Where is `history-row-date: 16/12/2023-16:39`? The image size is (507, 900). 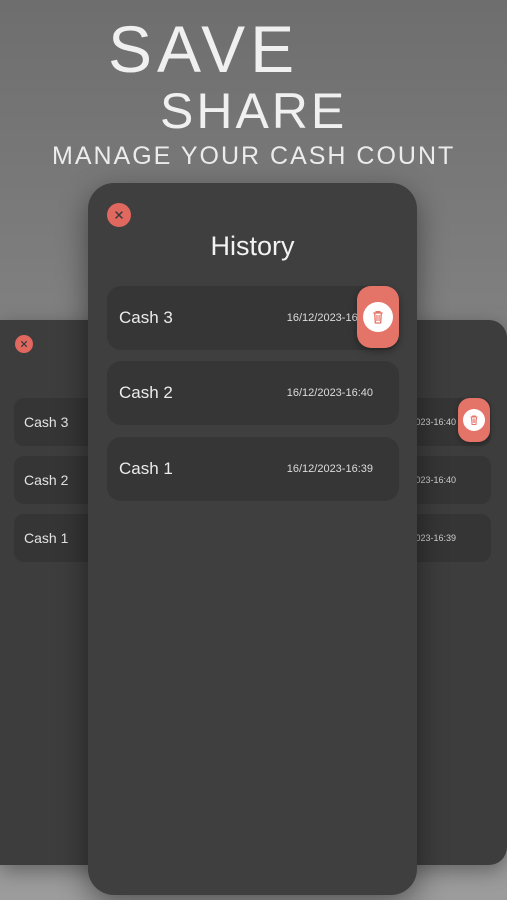 history-row-date: 16/12/2023-16:39 is located at coordinates (329, 469).